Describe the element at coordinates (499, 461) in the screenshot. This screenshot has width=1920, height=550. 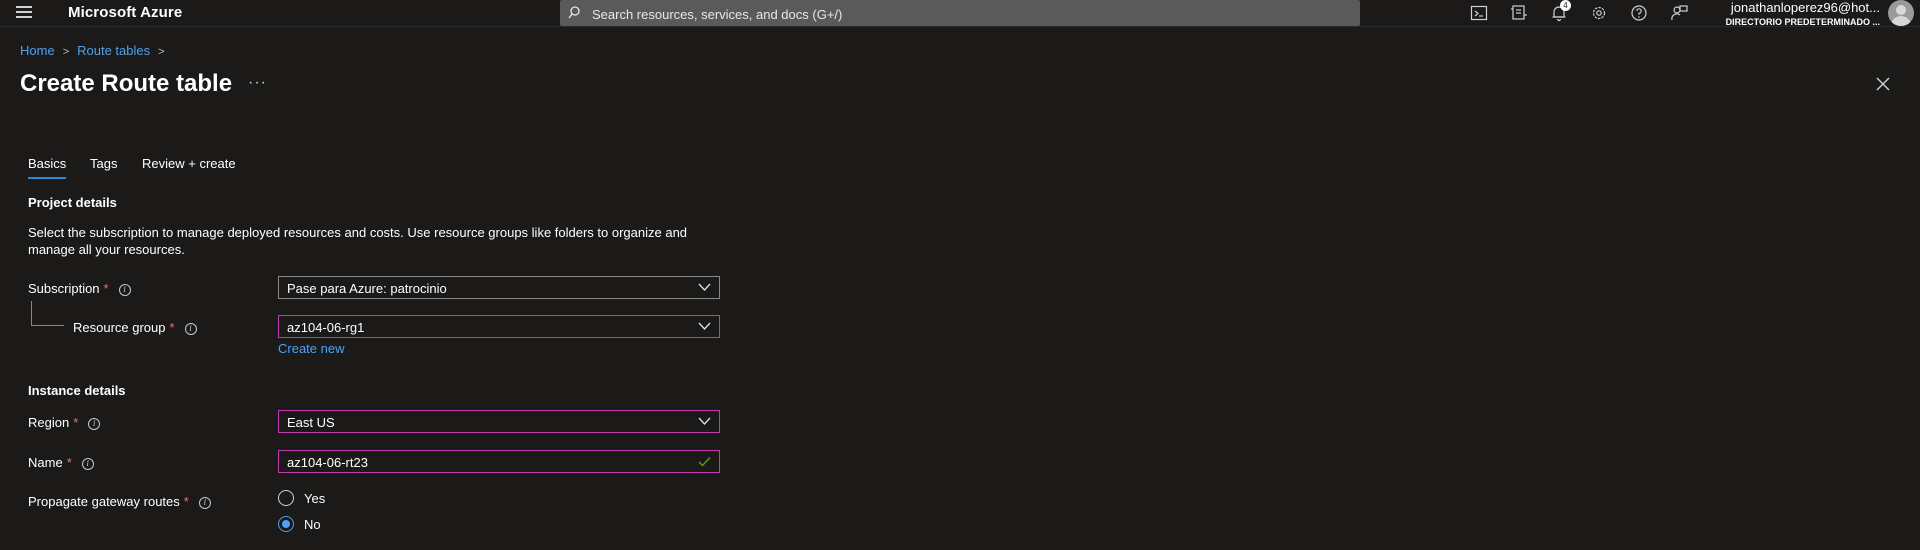
I see `name-input: az104-06-rt23` at that location.